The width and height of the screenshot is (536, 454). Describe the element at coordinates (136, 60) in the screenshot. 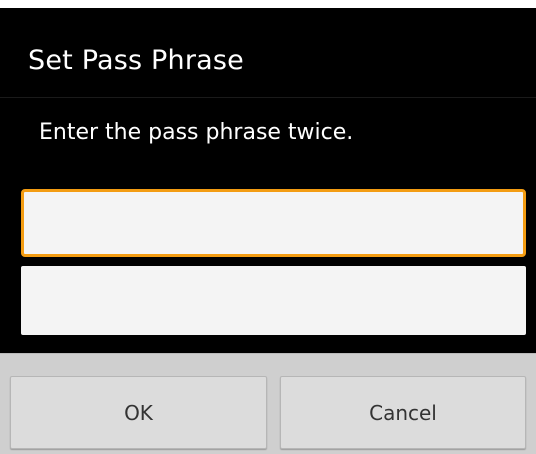

I see `dialog-title: Set Pass Phrase` at that location.